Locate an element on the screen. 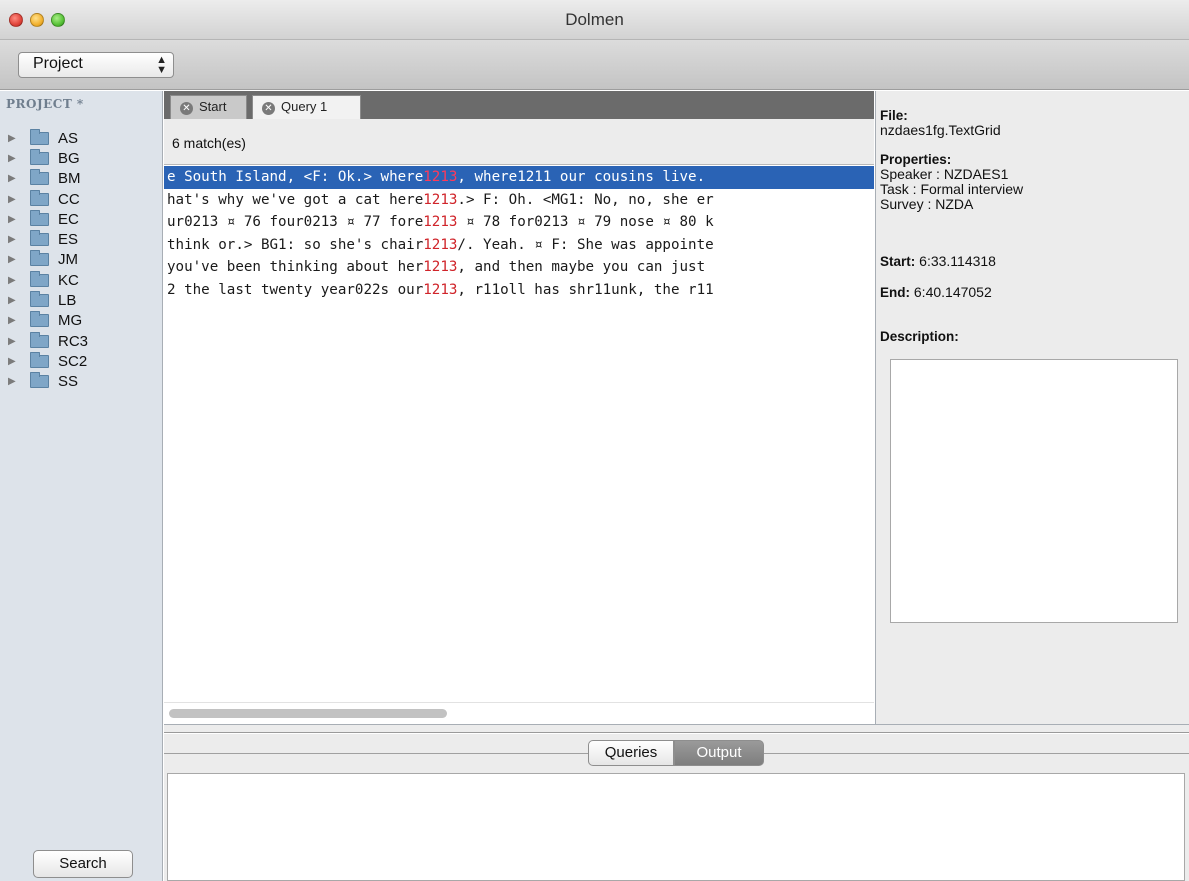 The width and height of the screenshot is (1189, 881). tree-item-label: JM is located at coordinates (68, 260).